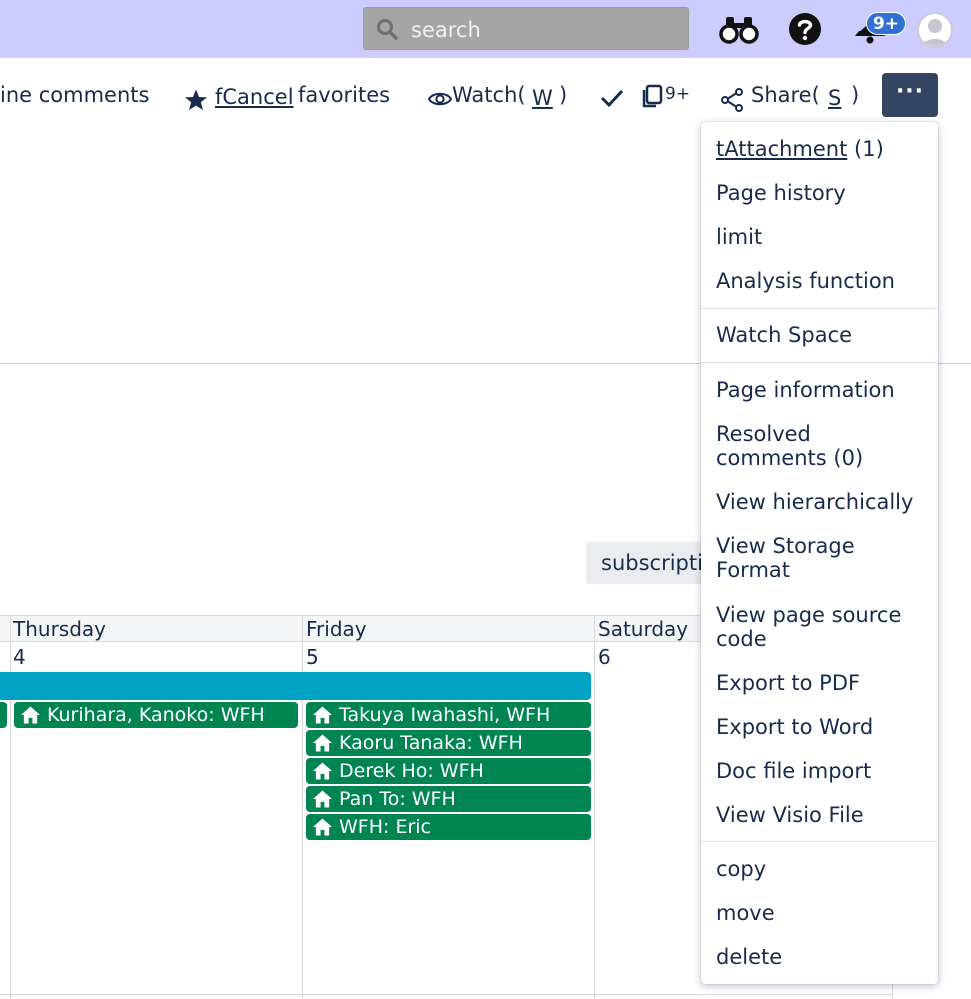  What do you see at coordinates (835, 98) in the screenshot?
I see `share-key: S` at bounding box center [835, 98].